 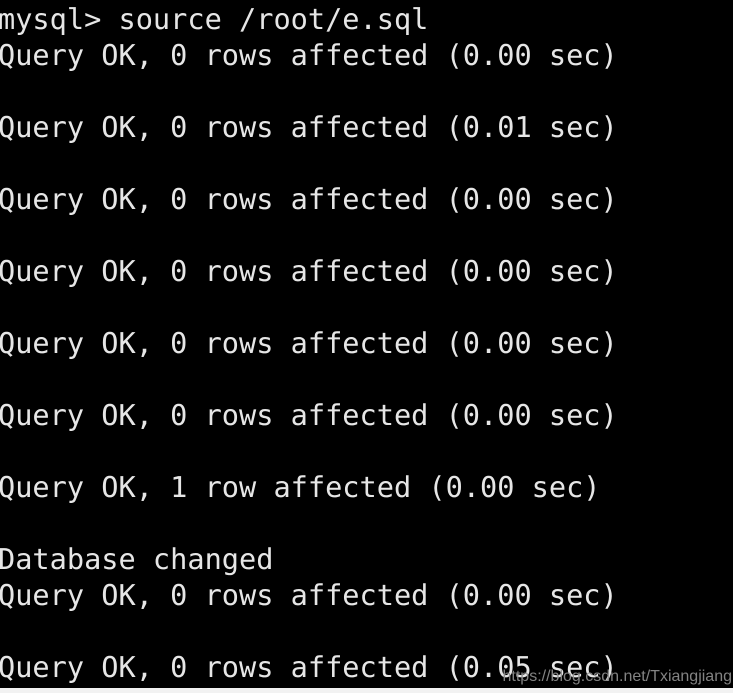 I want to click on terminal-line: Query OK, 1 row affected (0.00 sec), so click(x=300, y=487).